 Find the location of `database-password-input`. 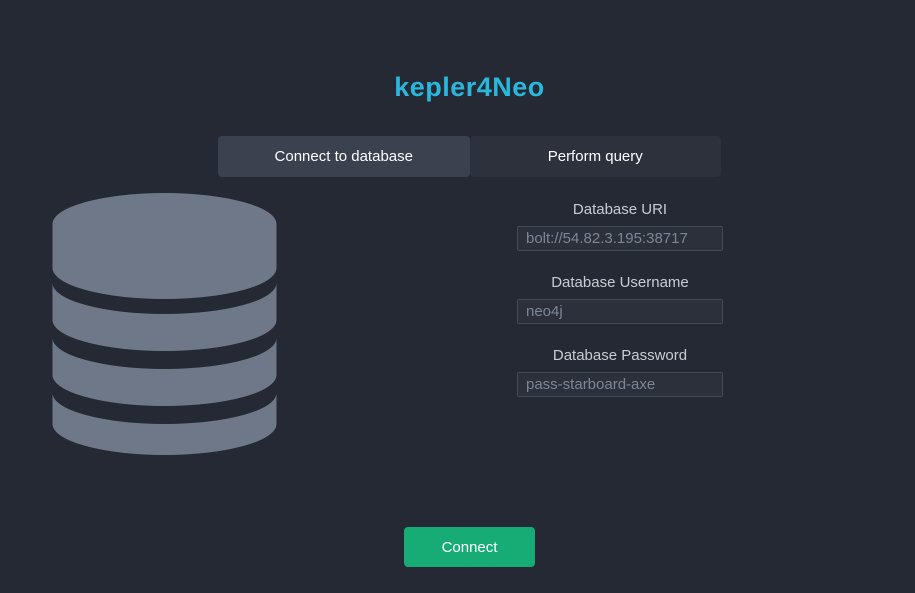

database-password-input is located at coordinates (620, 384).